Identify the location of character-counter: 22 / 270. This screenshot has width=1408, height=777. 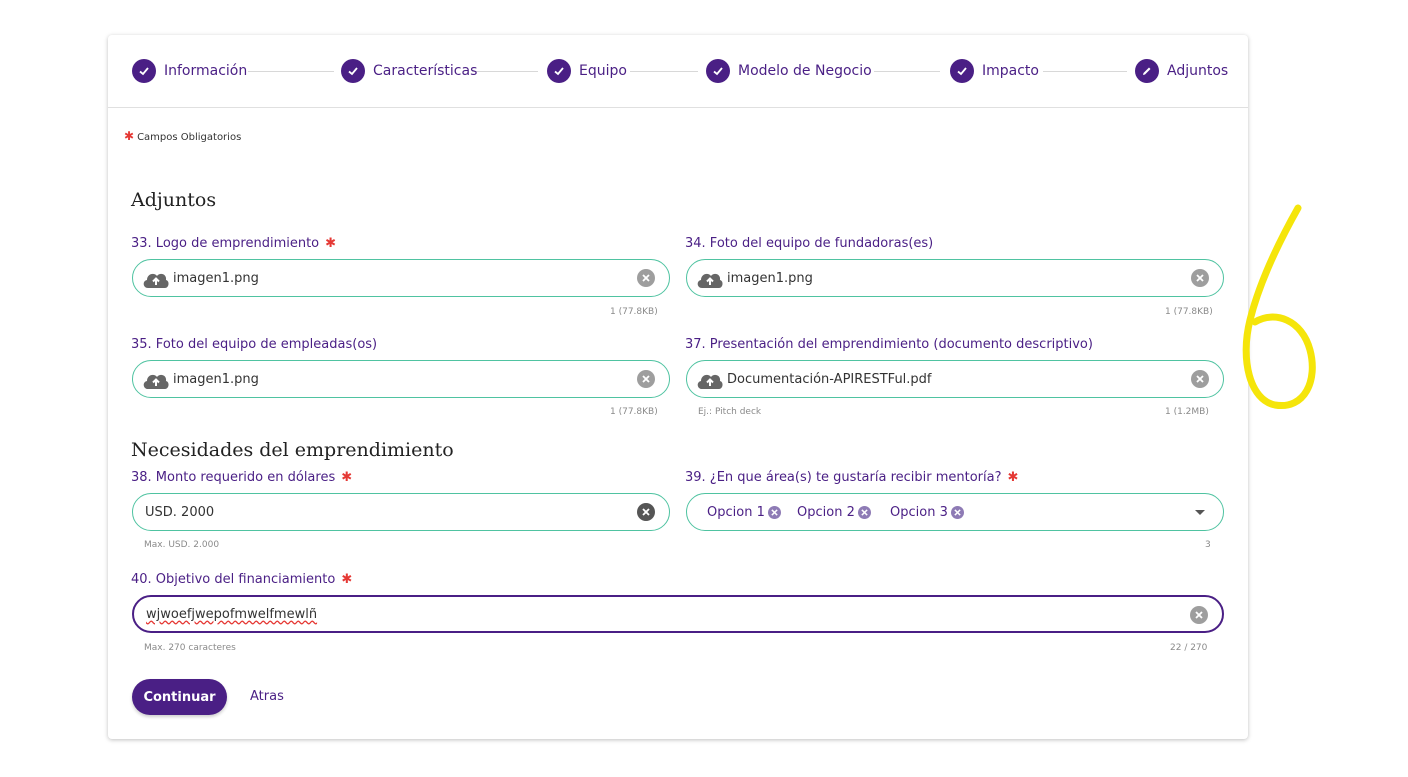
(1189, 648).